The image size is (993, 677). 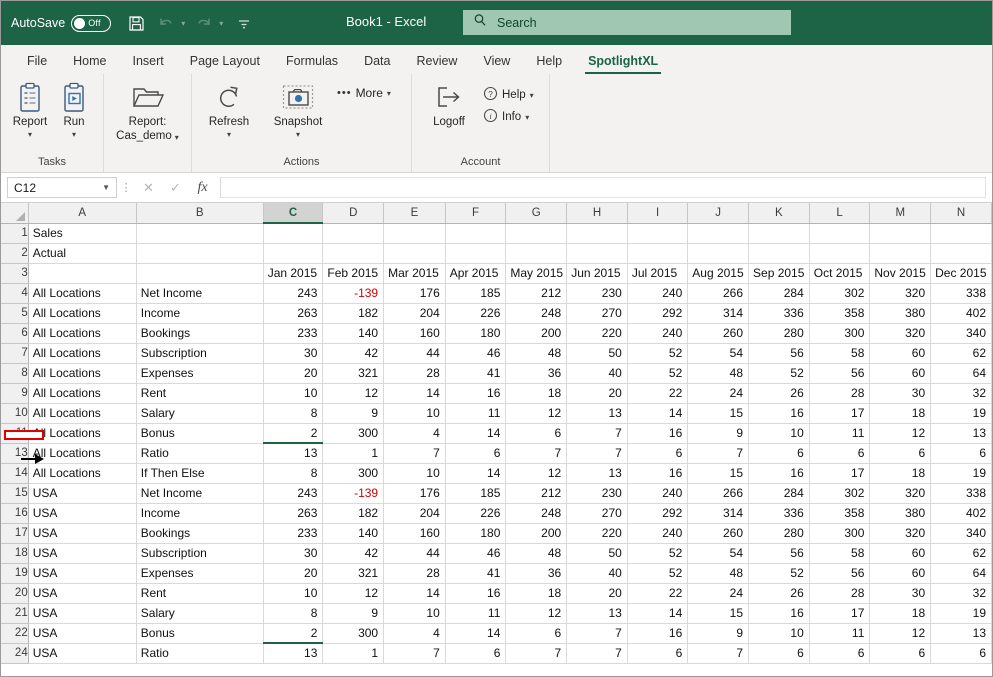 What do you see at coordinates (476, 233) in the screenshot?
I see `cell-F1` at bounding box center [476, 233].